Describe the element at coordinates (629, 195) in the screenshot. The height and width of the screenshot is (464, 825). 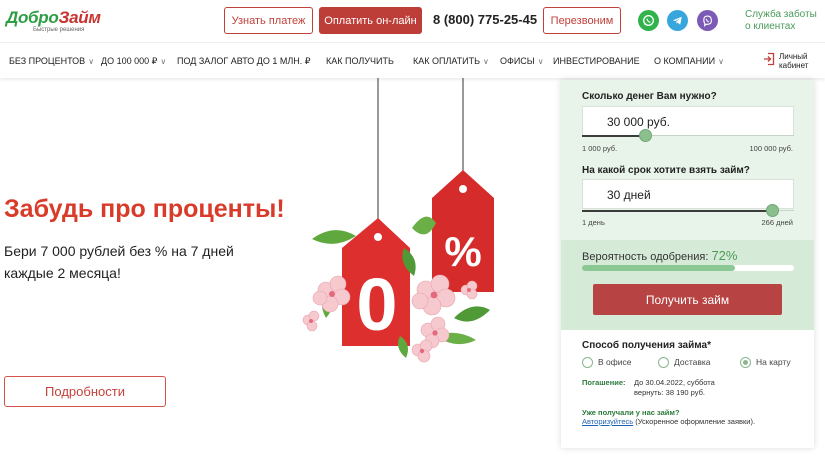
I see `term-value: 30 дней` at that location.